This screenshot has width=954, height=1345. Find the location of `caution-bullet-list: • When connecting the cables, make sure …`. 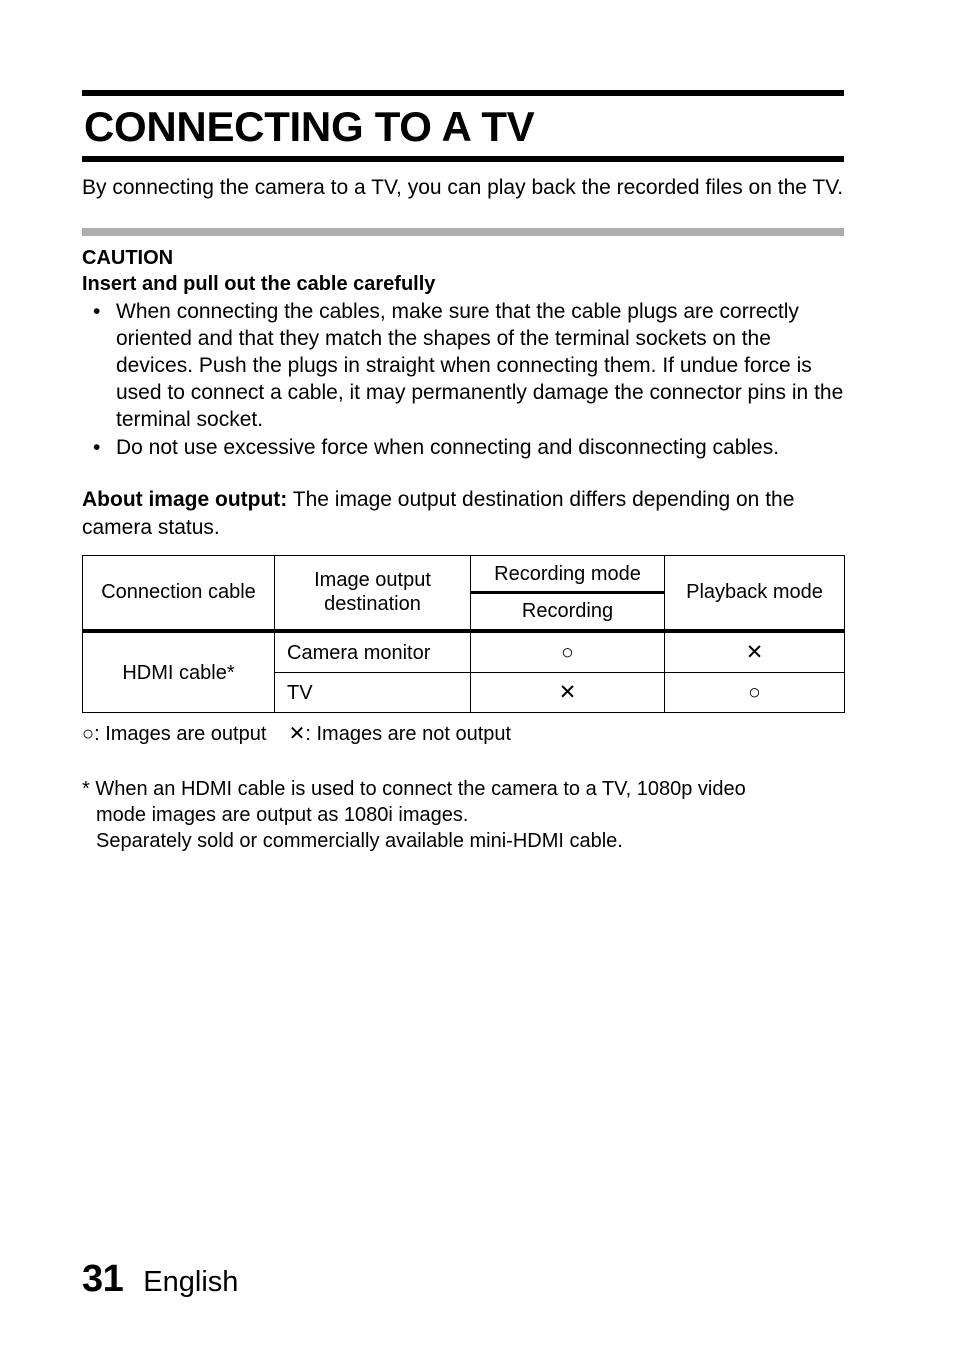

caution-bullet-list: • When connecting the cables, make sure … is located at coordinates (463, 380).